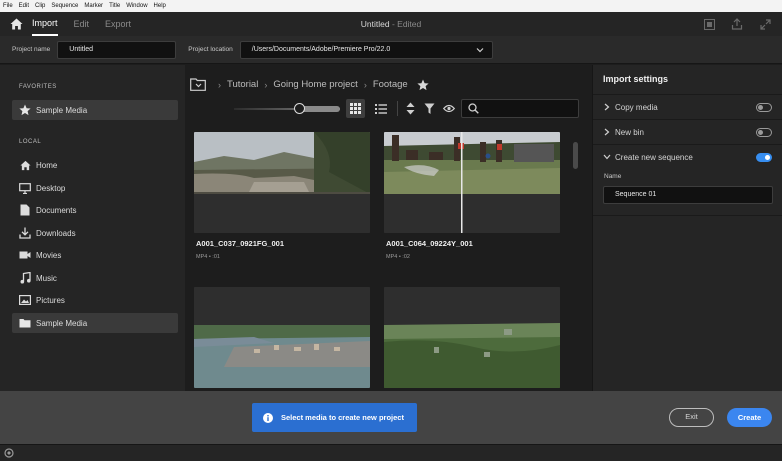 Image resolution: width=782 pixels, height=461 pixels. What do you see at coordinates (380, 108) in the screenshot?
I see `list-view-button` at bounding box center [380, 108].